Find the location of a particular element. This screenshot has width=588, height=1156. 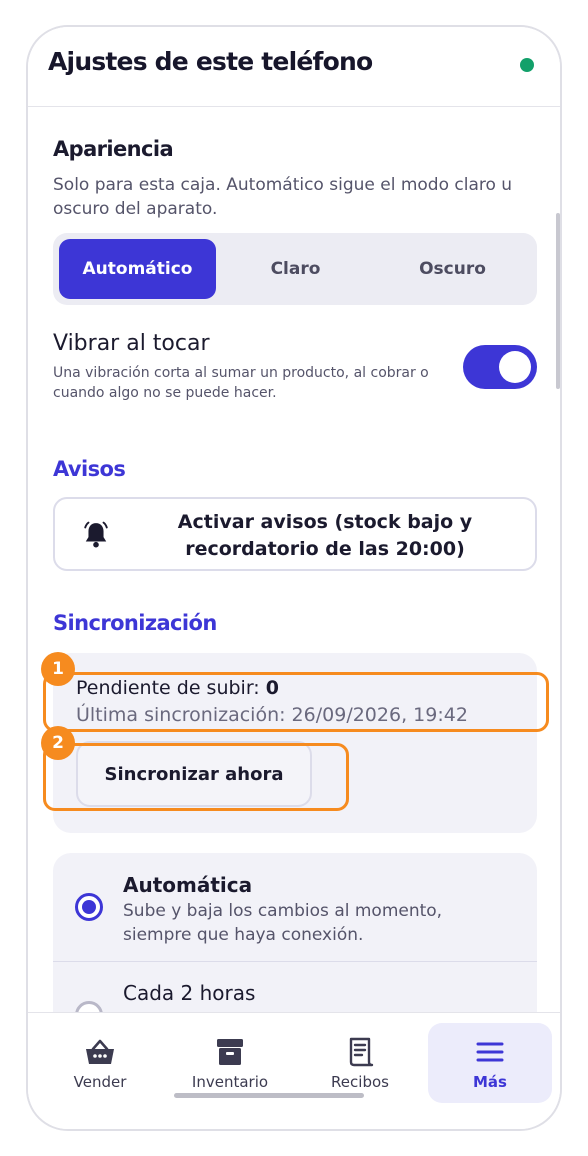

receipt-icon is located at coordinates (361, 1052).